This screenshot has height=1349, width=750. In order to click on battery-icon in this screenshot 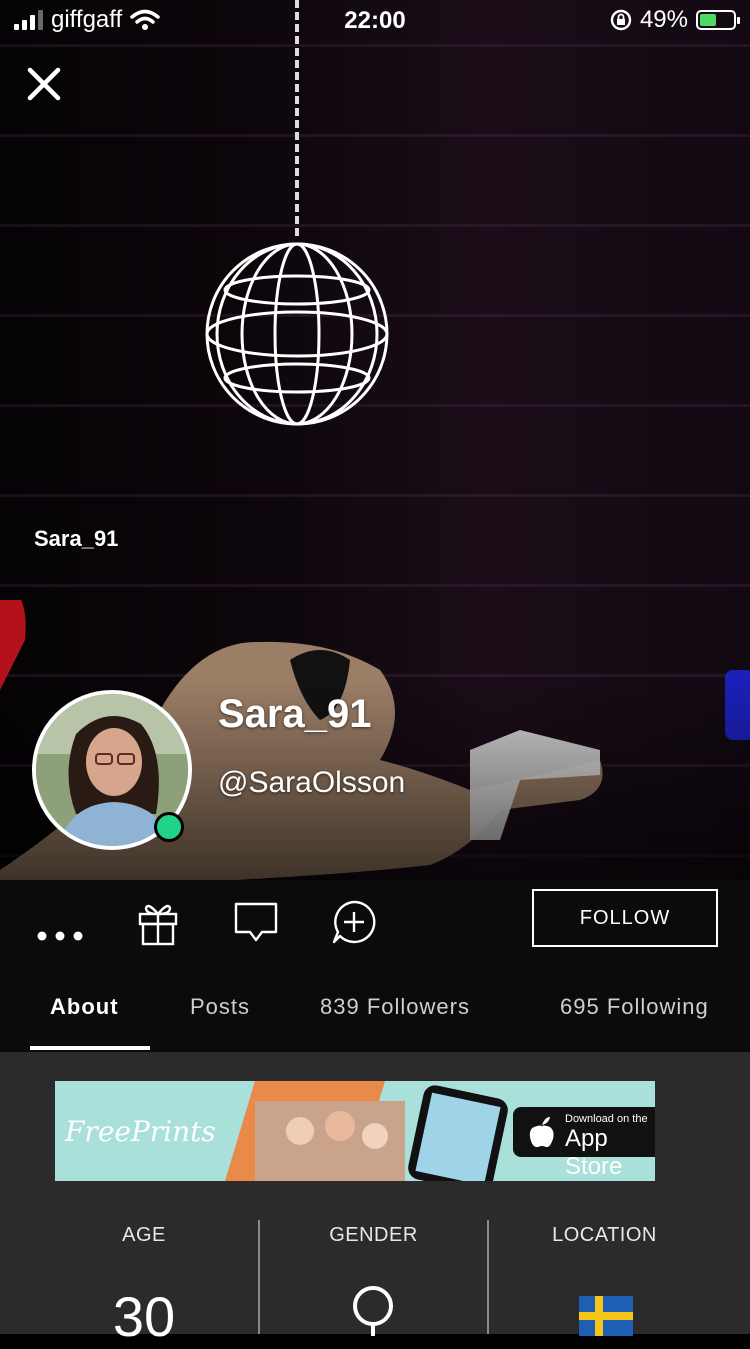, I will do `click(718, 20)`.